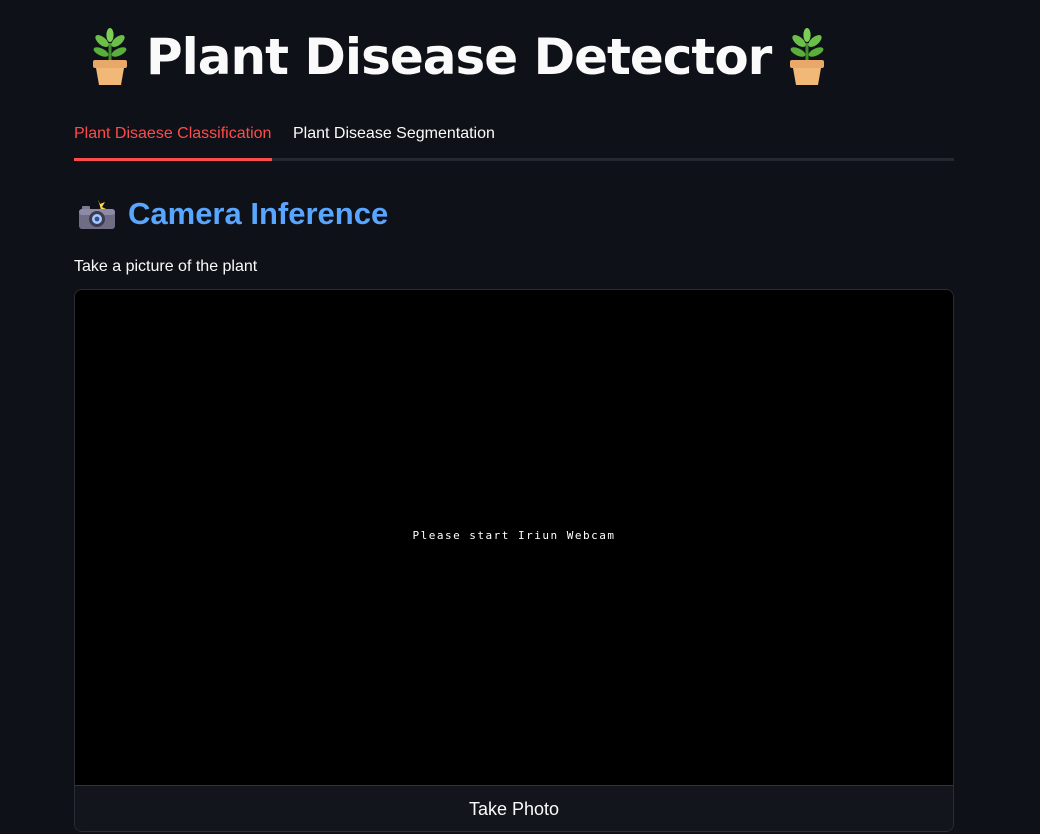 This screenshot has width=1040, height=834. I want to click on tab-plant-disease-classification: Plant Disaese Classification, so click(173, 138).